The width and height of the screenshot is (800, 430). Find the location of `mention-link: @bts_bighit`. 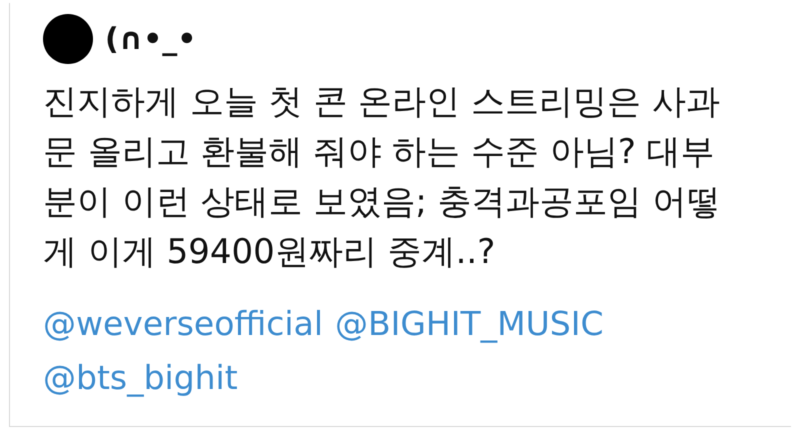

mention-link: @bts_bighit is located at coordinates (140, 378).